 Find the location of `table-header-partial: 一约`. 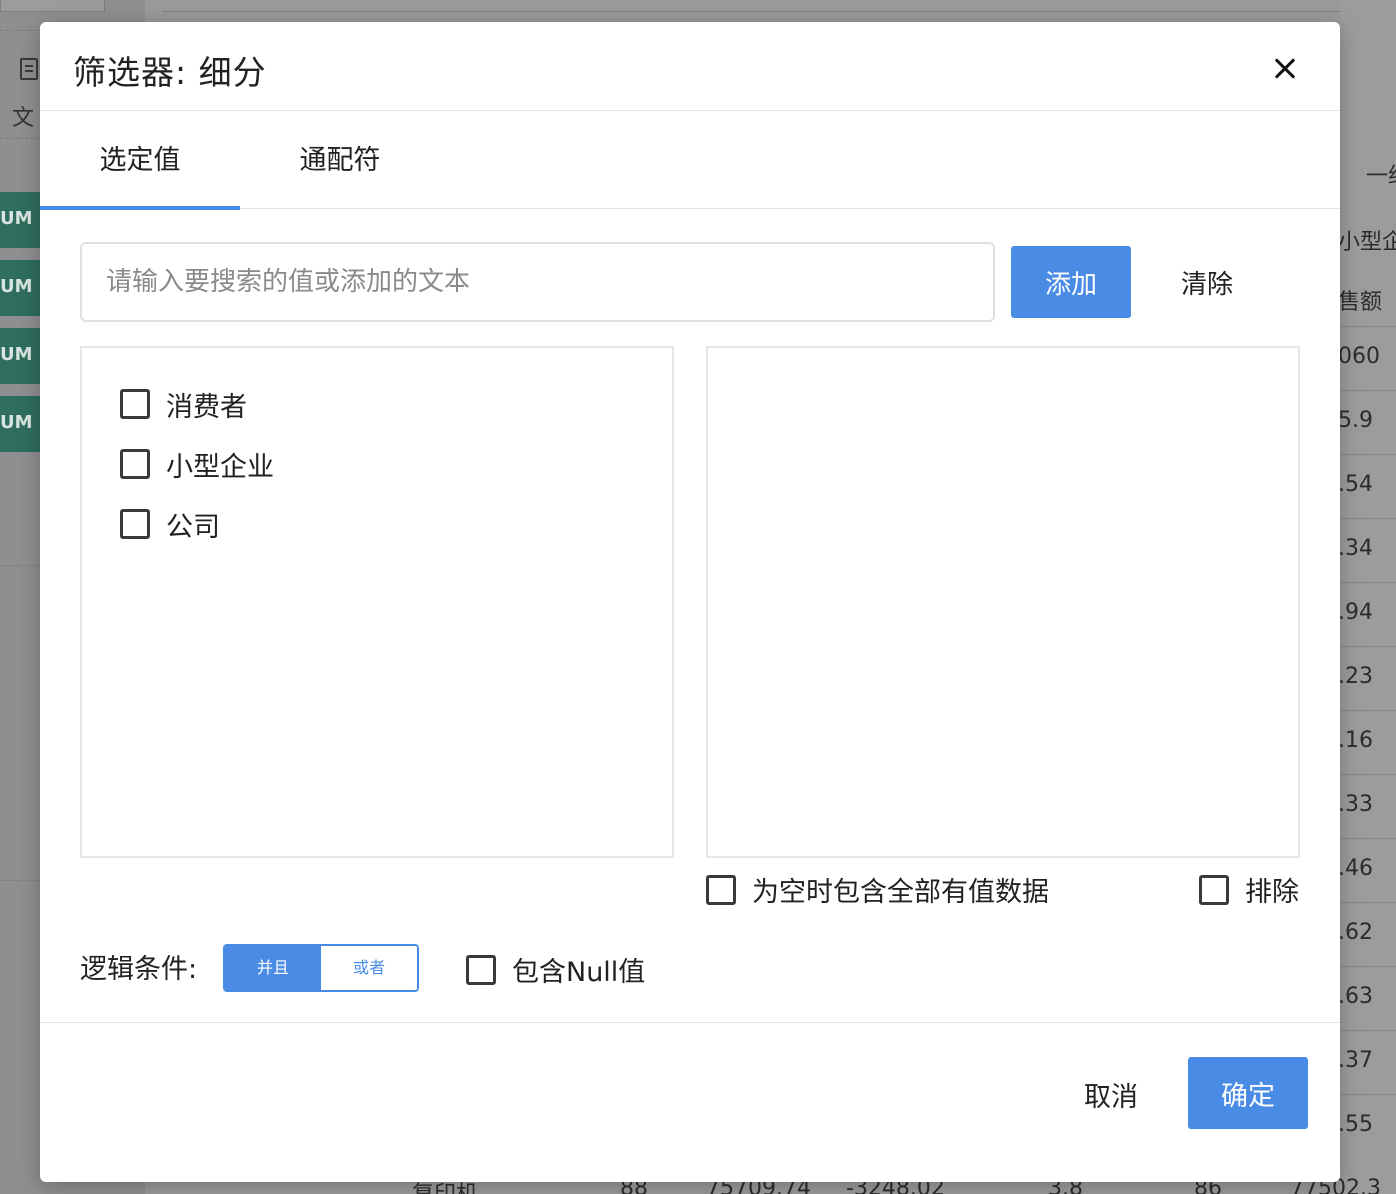

table-header-partial: 一约 is located at coordinates (1381, 176).